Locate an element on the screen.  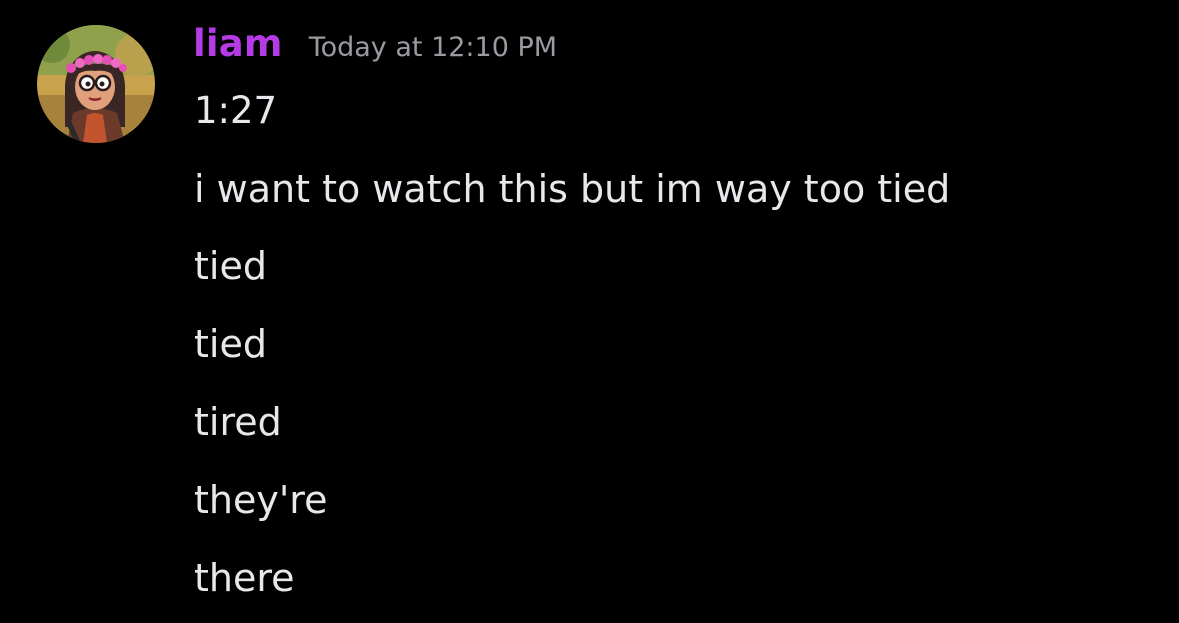
message-line: 1:27 is located at coordinates (236, 110).